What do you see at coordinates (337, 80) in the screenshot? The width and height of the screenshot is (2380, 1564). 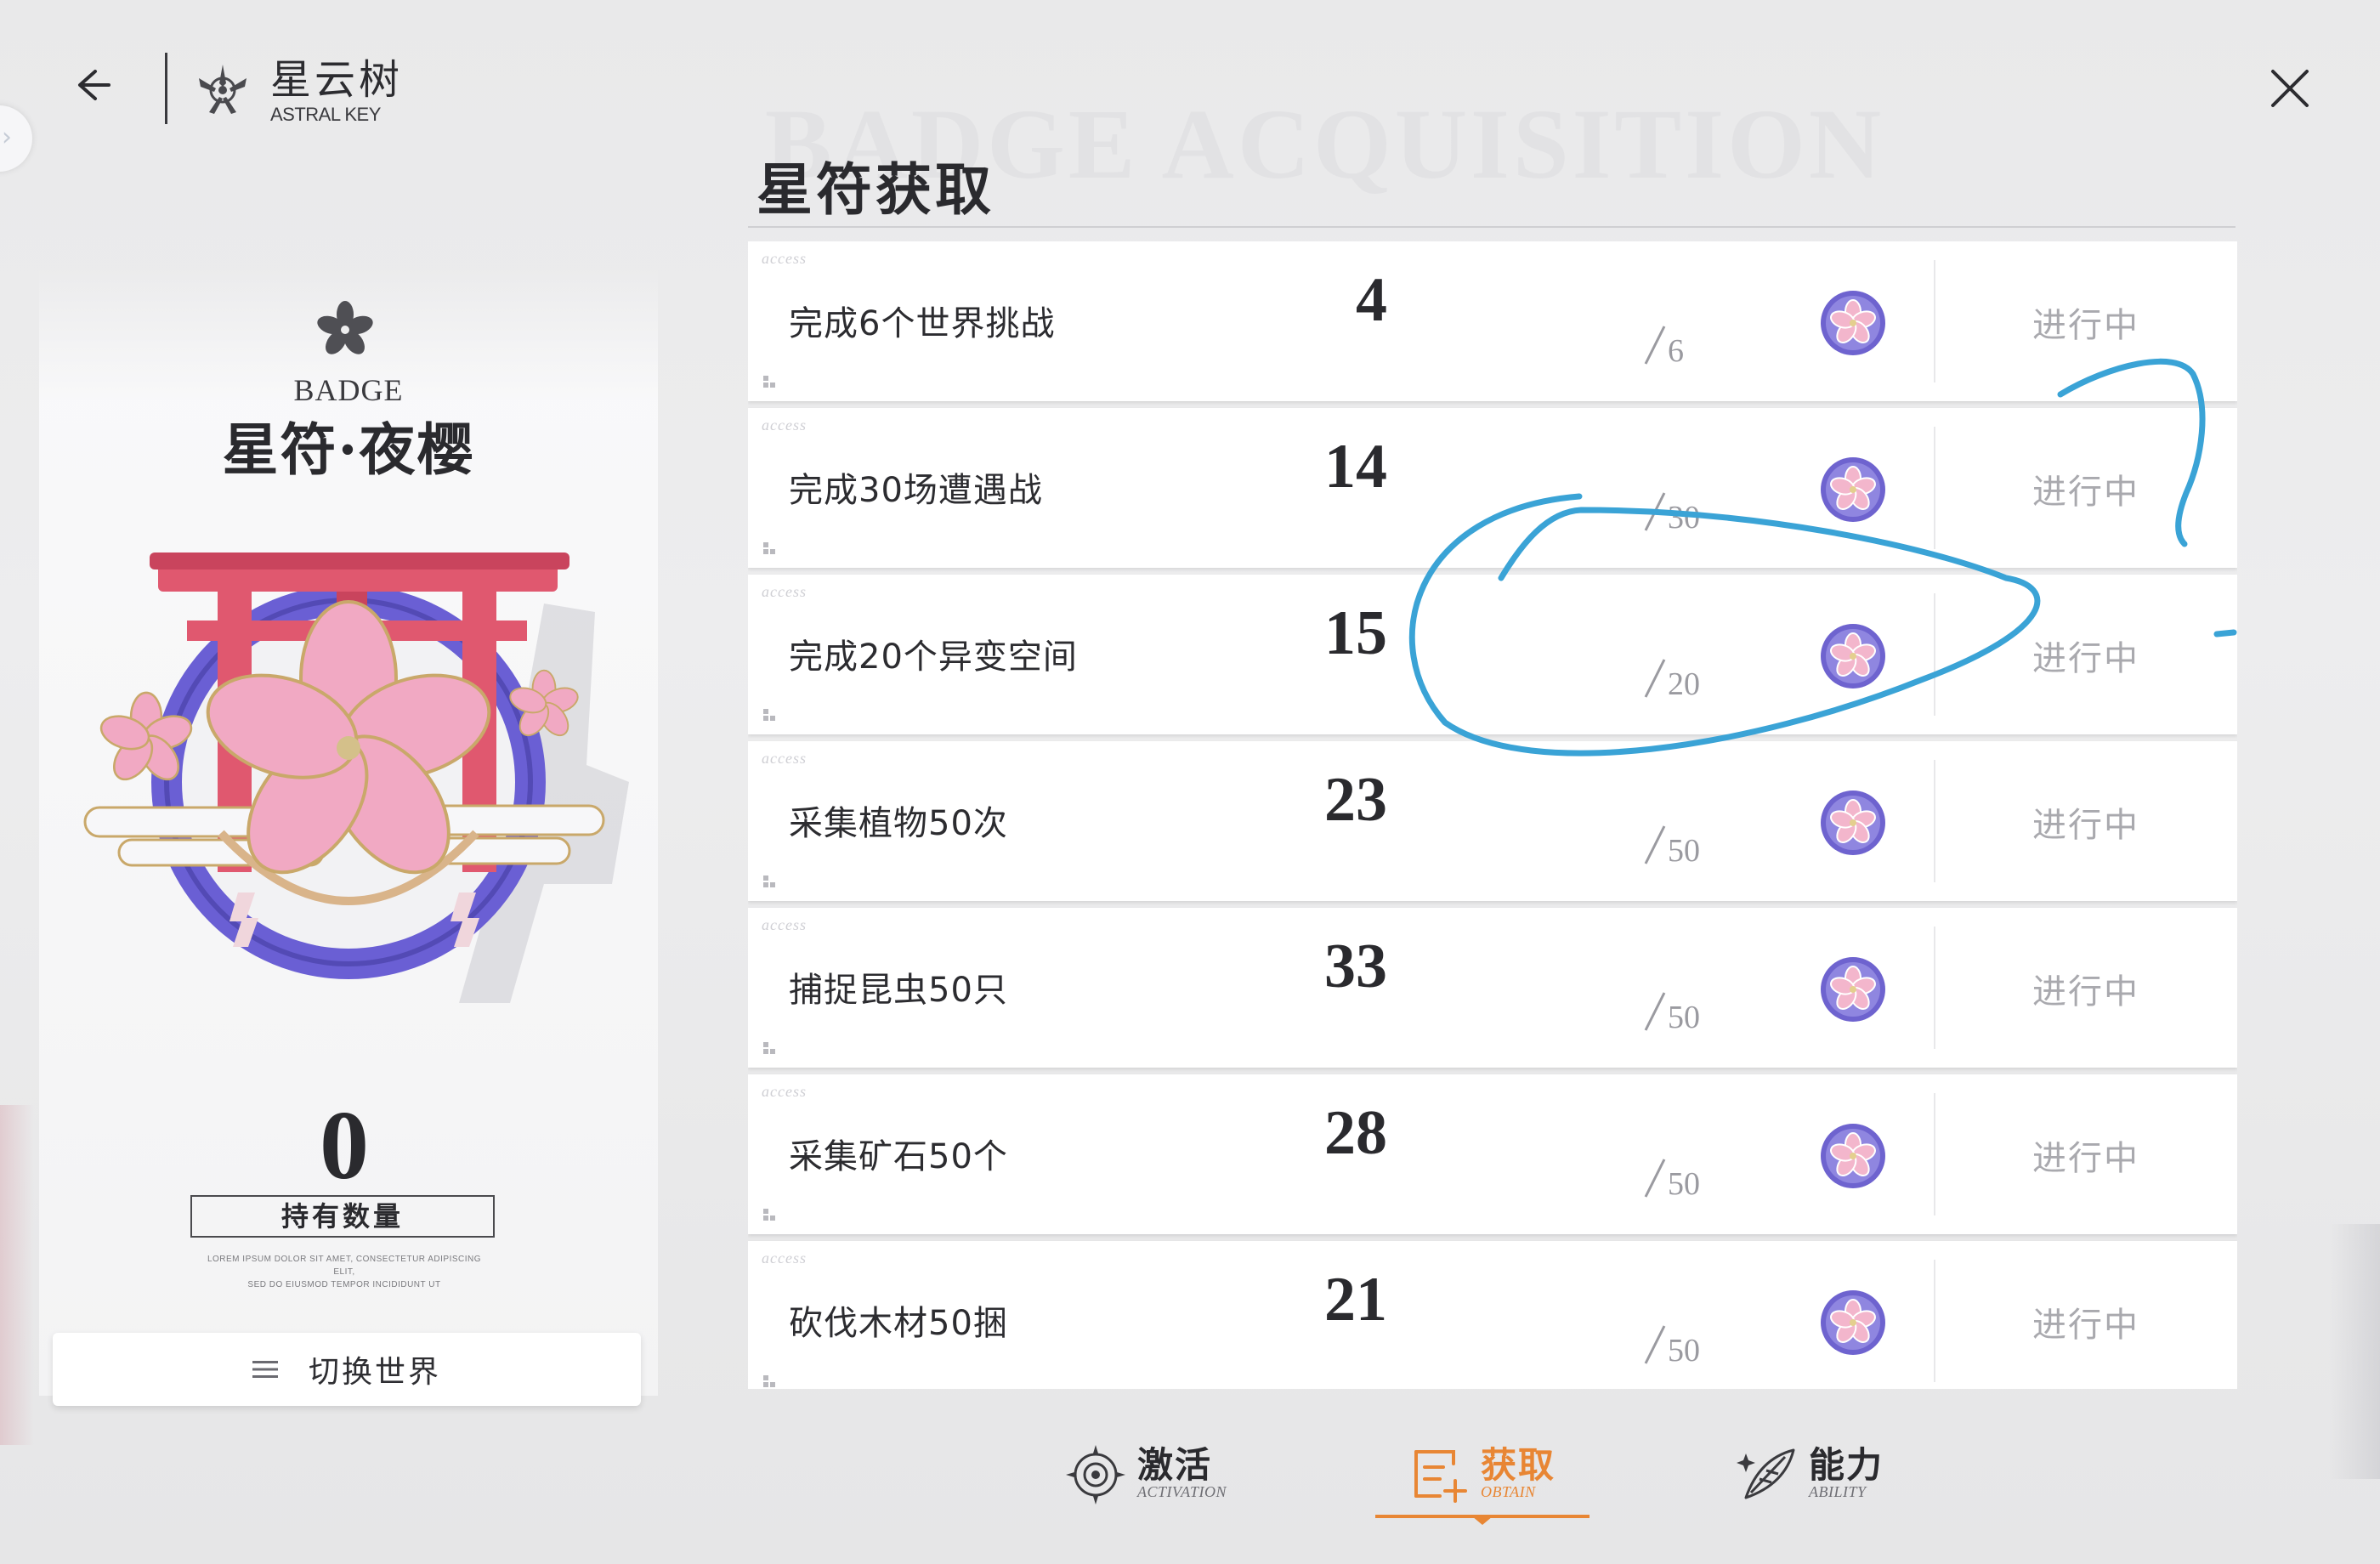 I see `app-title: 星云树` at bounding box center [337, 80].